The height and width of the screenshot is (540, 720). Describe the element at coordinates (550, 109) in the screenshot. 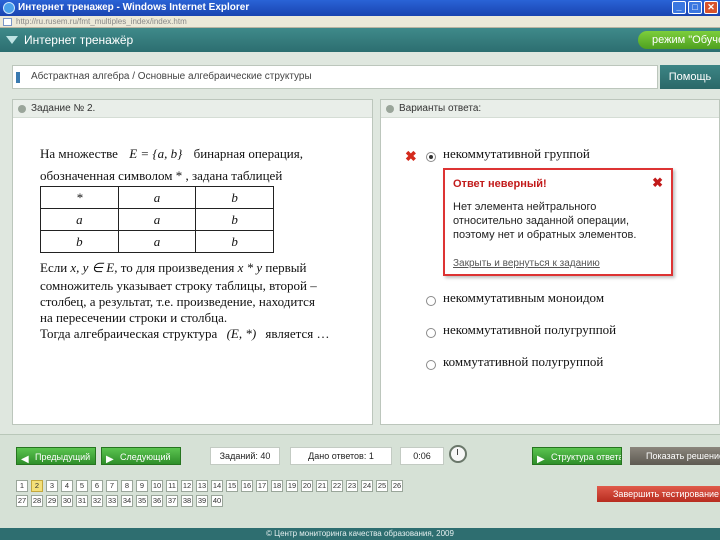

I see `answers-header: Варианты ответа:` at that location.